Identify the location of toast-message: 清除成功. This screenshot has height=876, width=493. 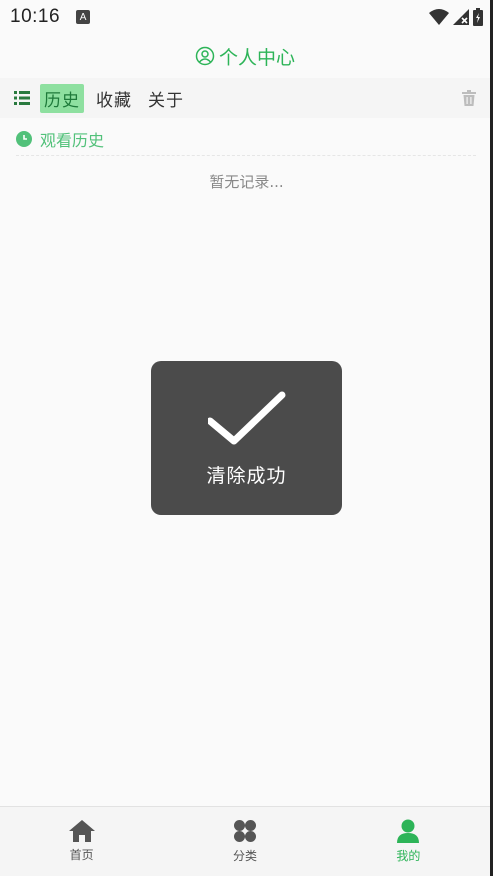
(246, 438).